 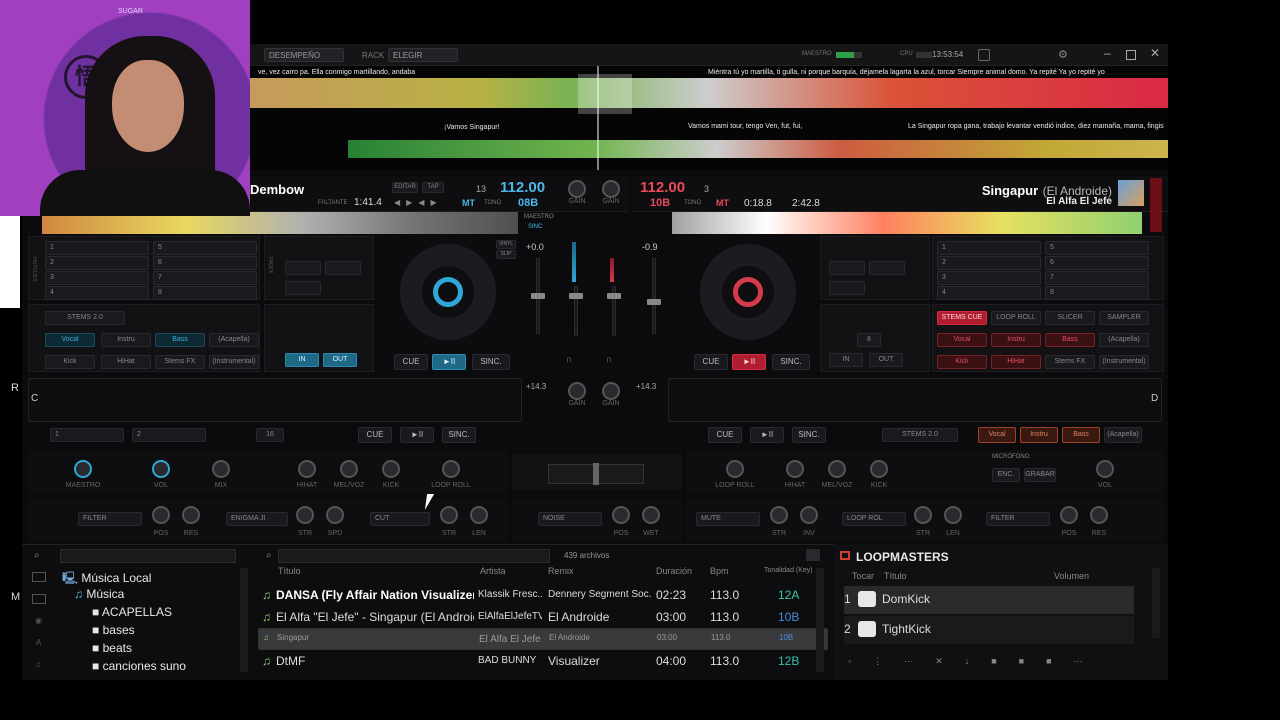 I want to click on melvoz-knob-left, so click(x=349, y=469).